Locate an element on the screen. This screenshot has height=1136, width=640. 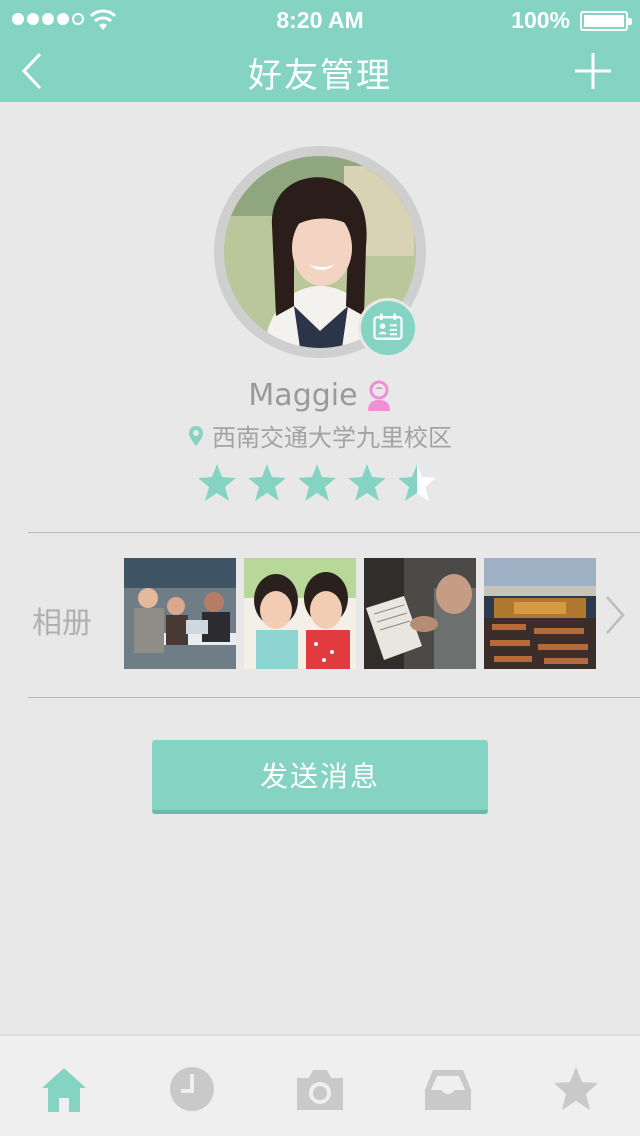
id-card-icon is located at coordinates (388, 328).